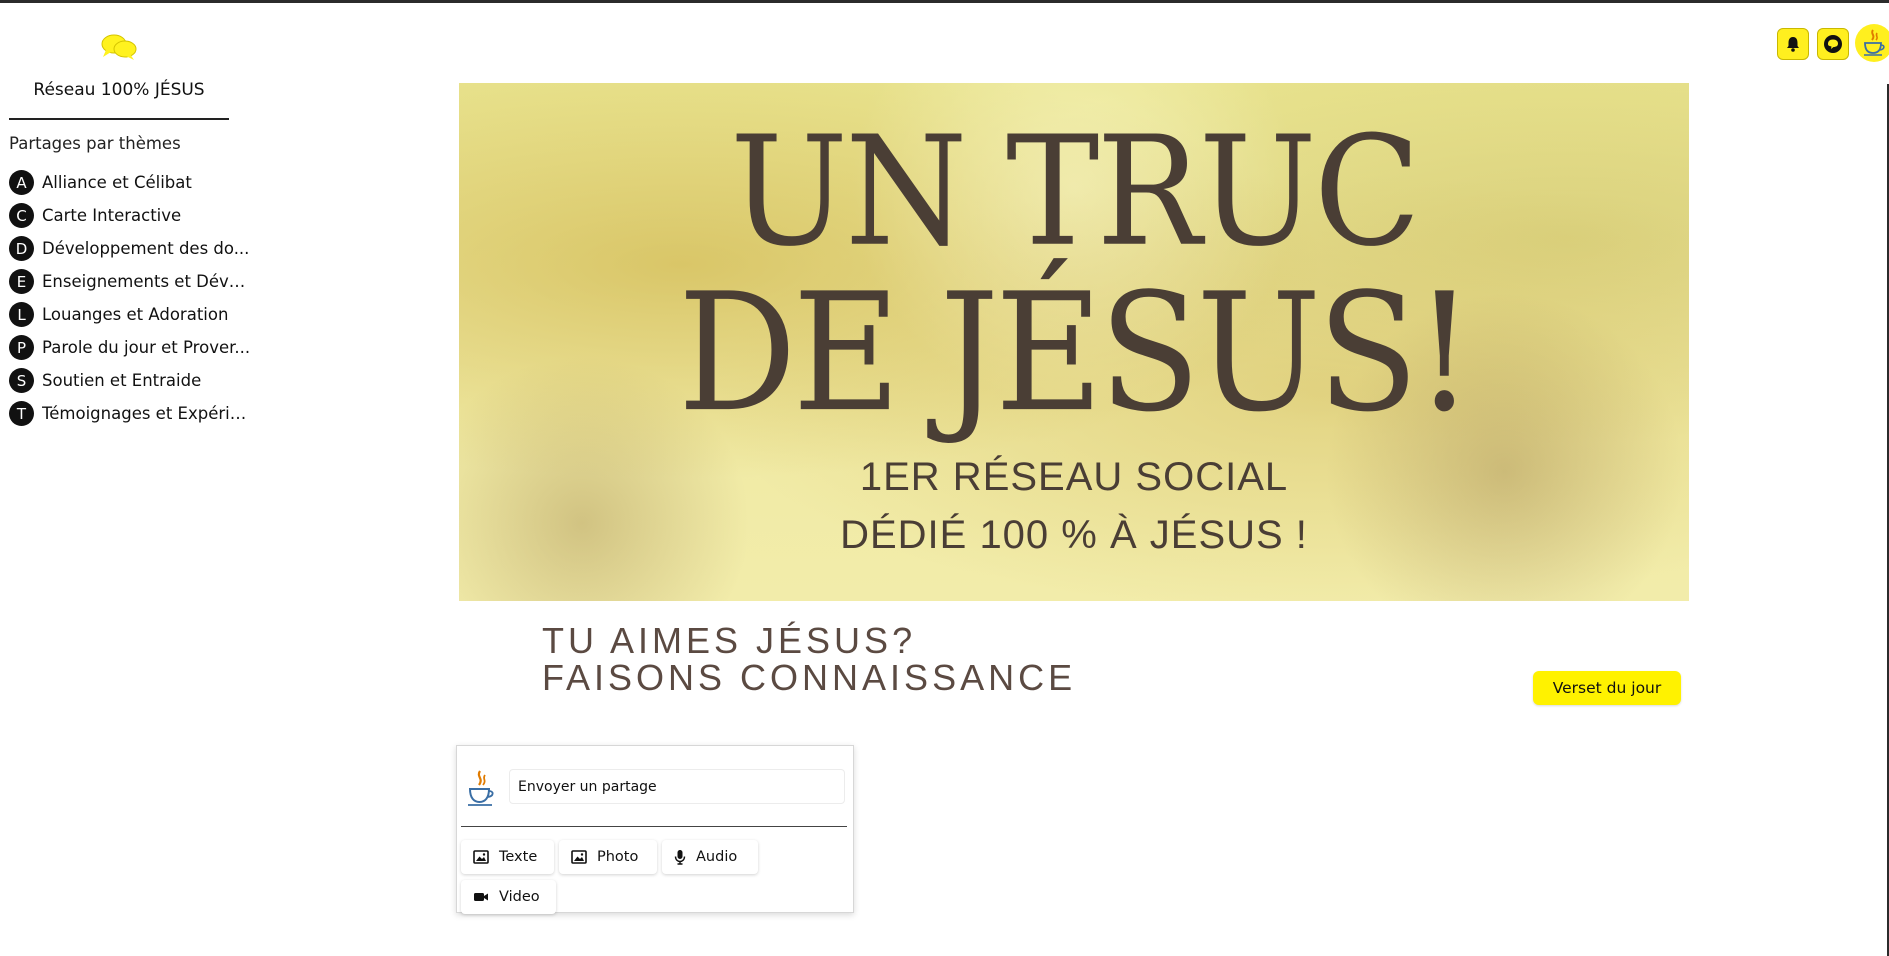 The image size is (1889, 956). Describe the element at coordinates (677, 786) in the screenshot. I see `share-input` at that location.